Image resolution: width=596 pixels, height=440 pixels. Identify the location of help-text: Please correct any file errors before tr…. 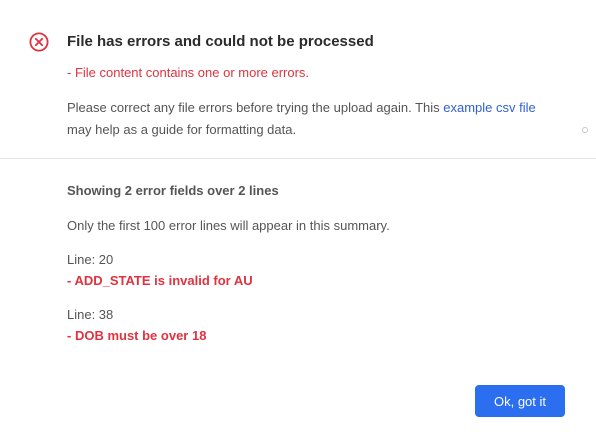
(312, 119).